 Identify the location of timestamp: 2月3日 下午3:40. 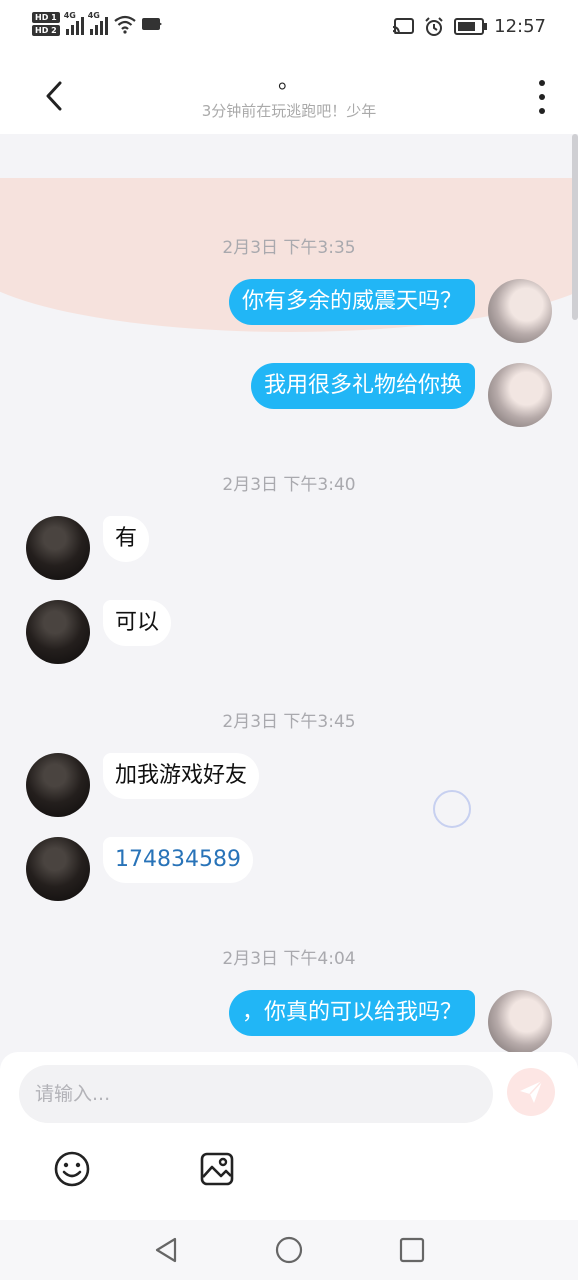
(289, 485).